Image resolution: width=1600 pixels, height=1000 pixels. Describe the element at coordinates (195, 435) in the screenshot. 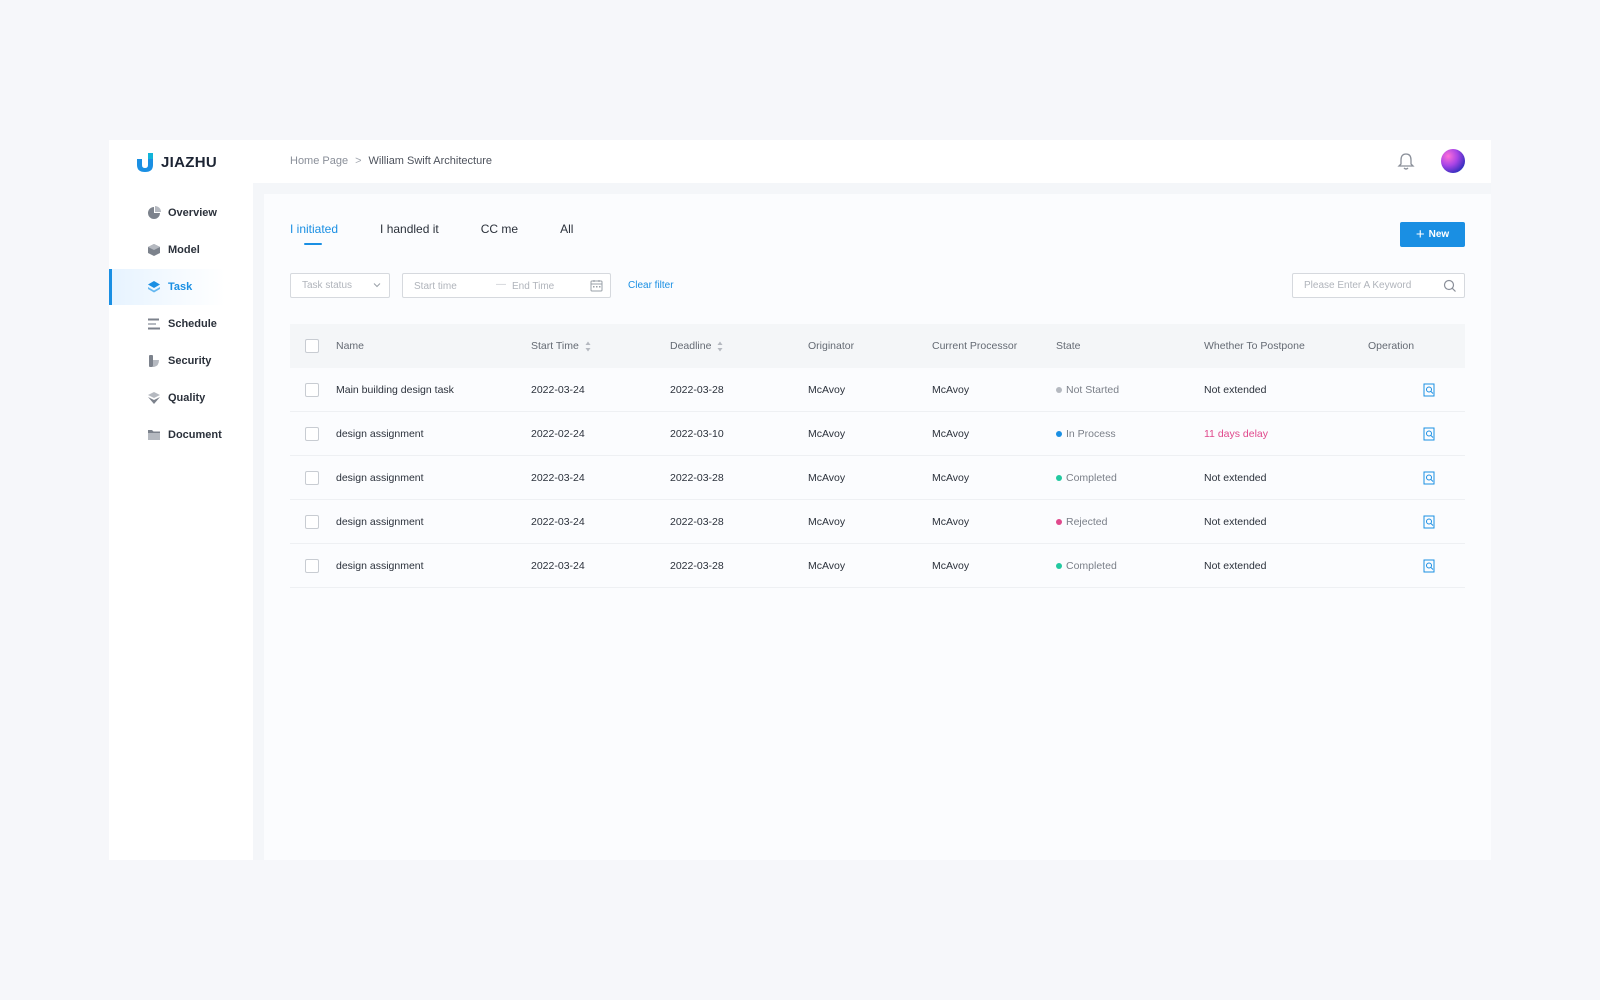

I see `sidebar-item-label: Document` at that location.